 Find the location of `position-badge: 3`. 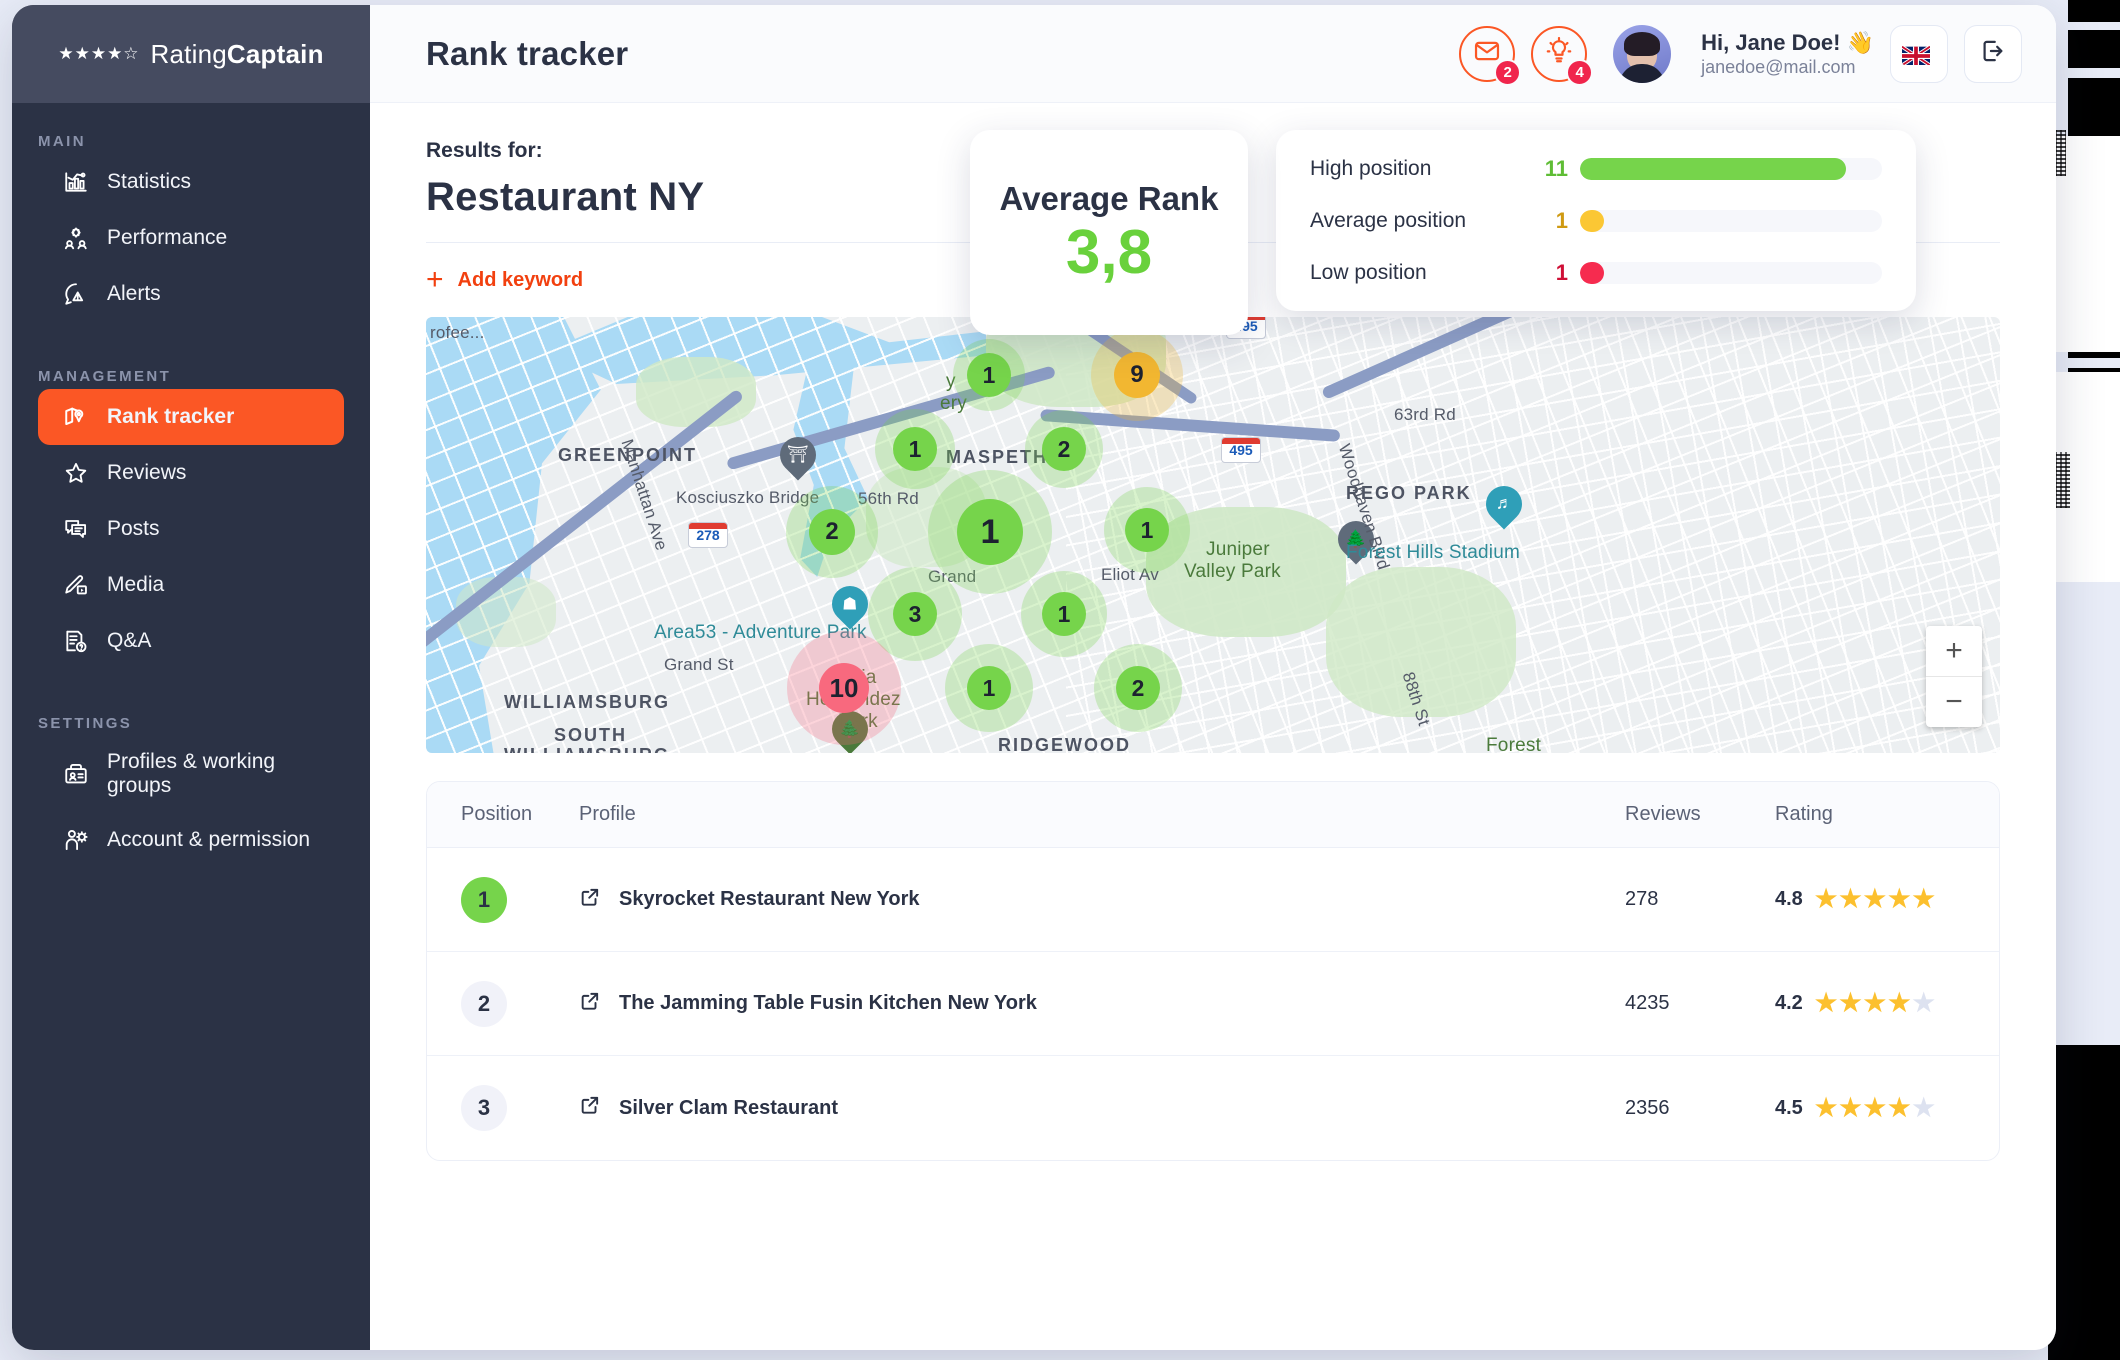

position-badge: 3 is located at coordinates (484, 1108).